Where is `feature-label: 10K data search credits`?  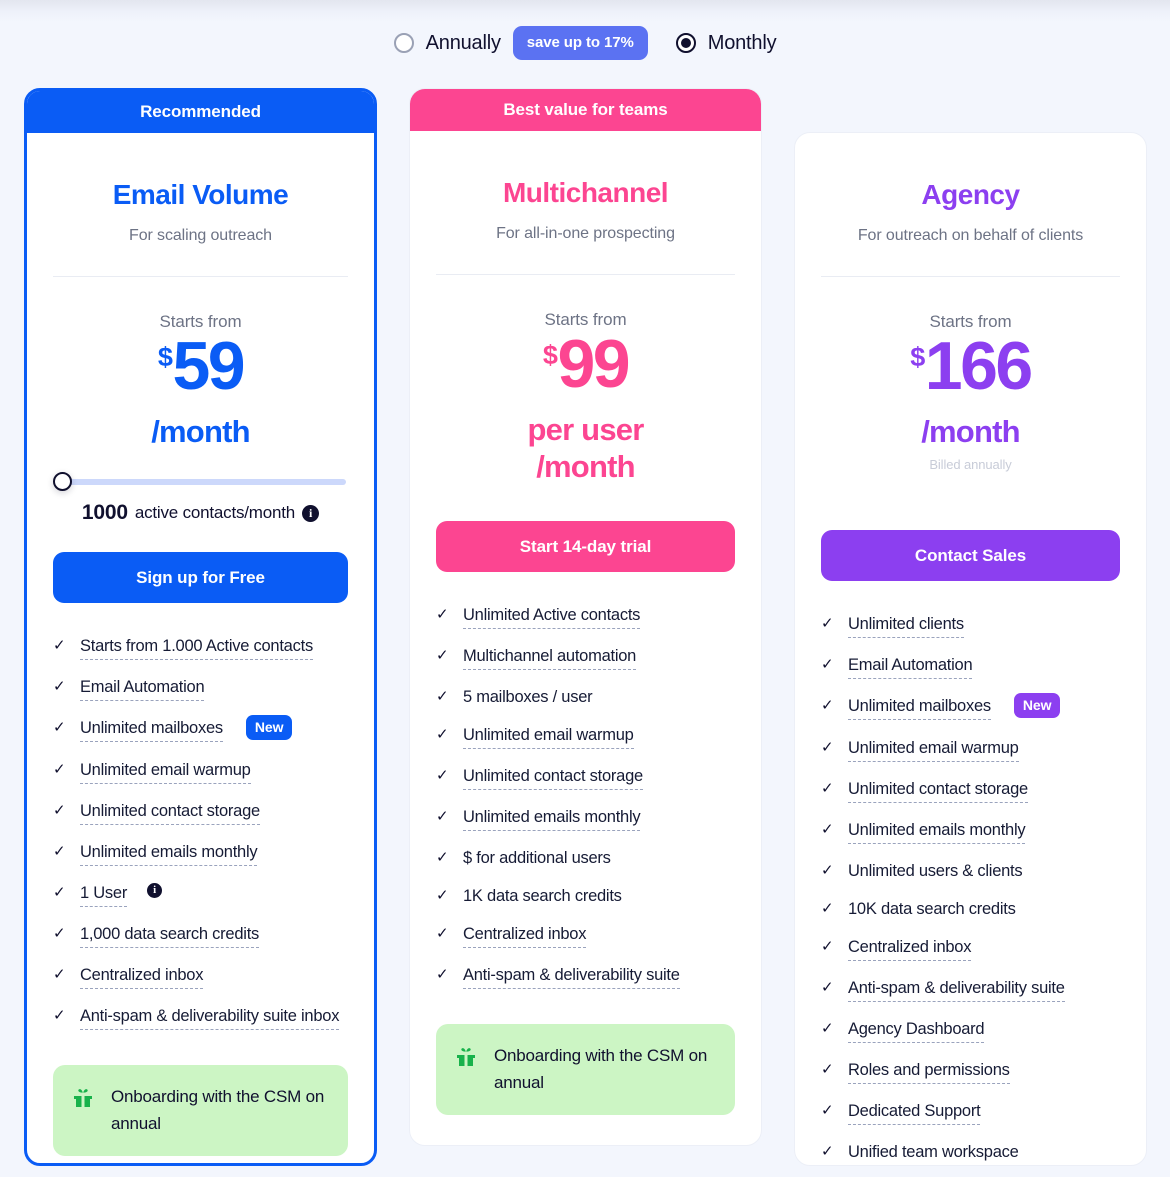
feature-label: 10K data search credits is located at coordinates (932, 909).